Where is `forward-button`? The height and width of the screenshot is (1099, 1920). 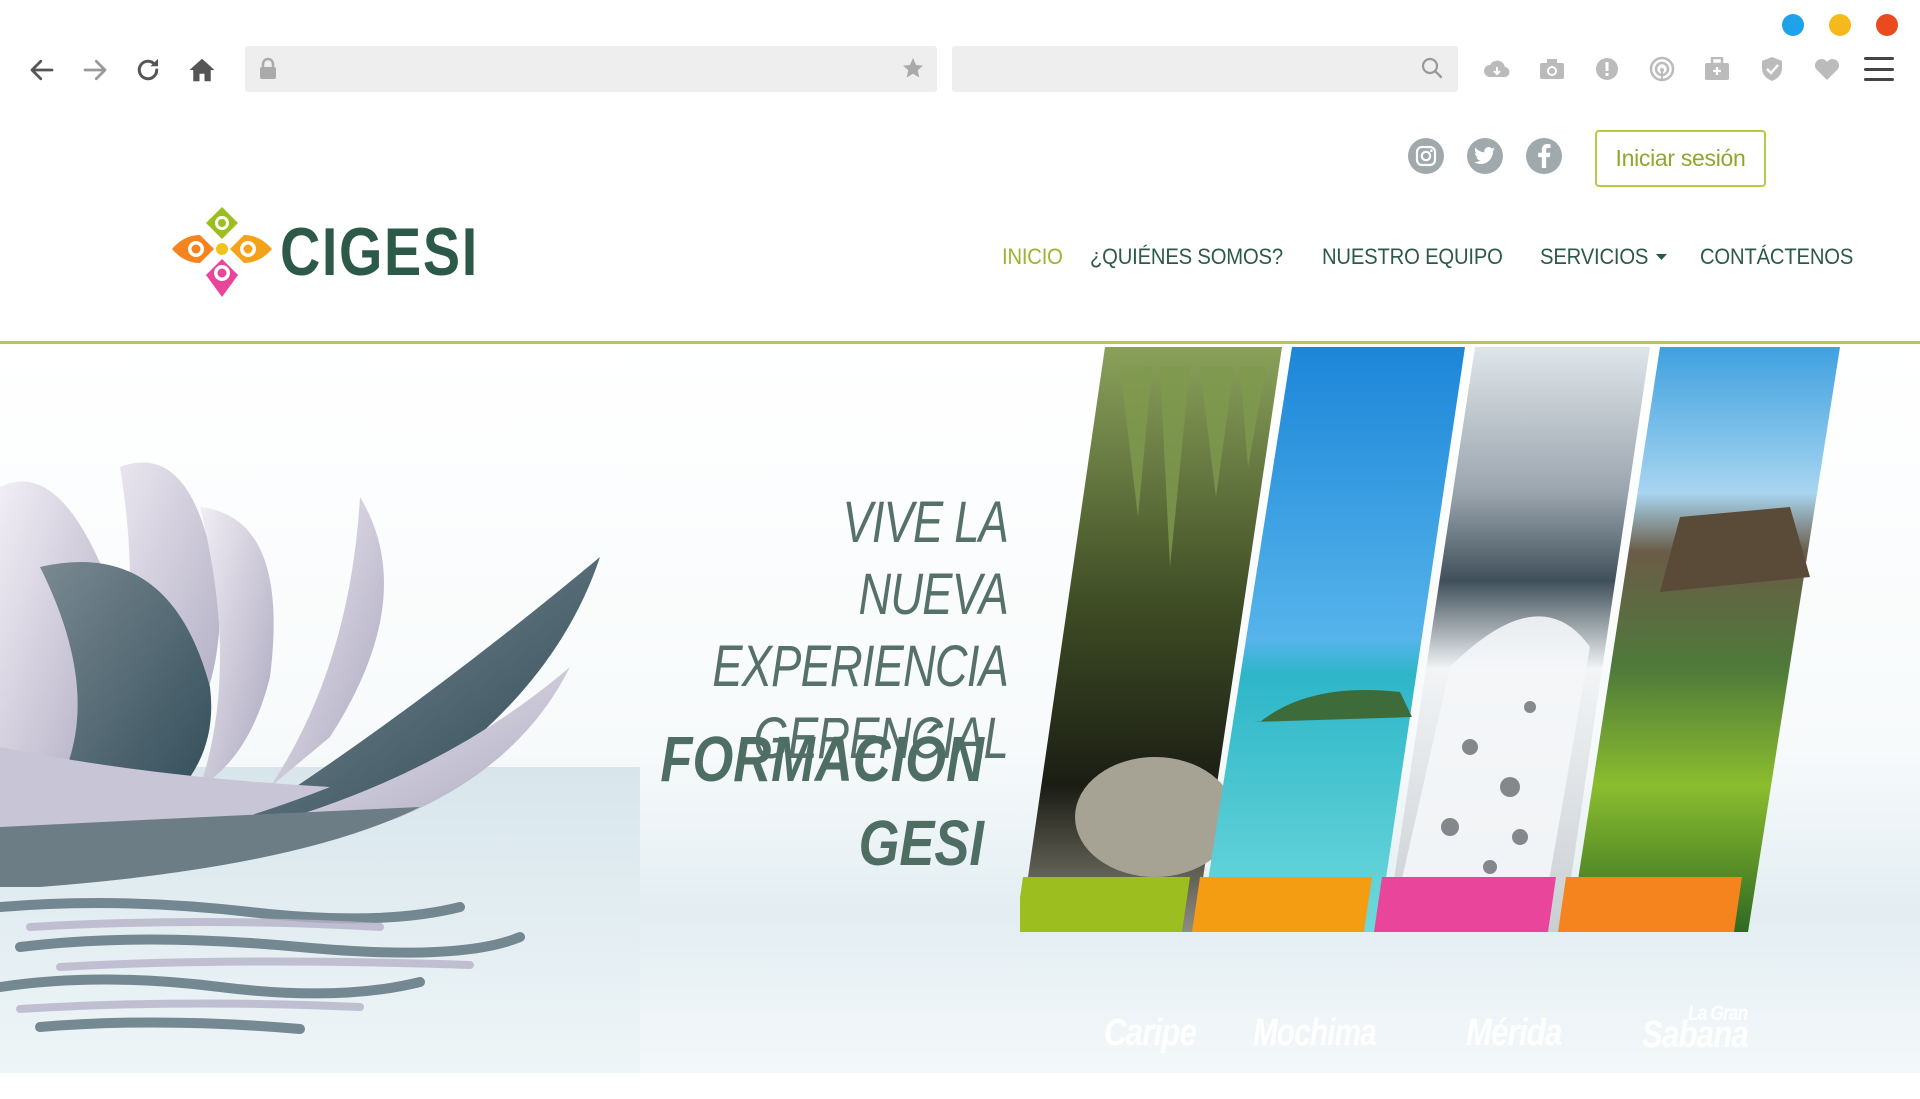 forward-button is located at coordinates (95, 70).